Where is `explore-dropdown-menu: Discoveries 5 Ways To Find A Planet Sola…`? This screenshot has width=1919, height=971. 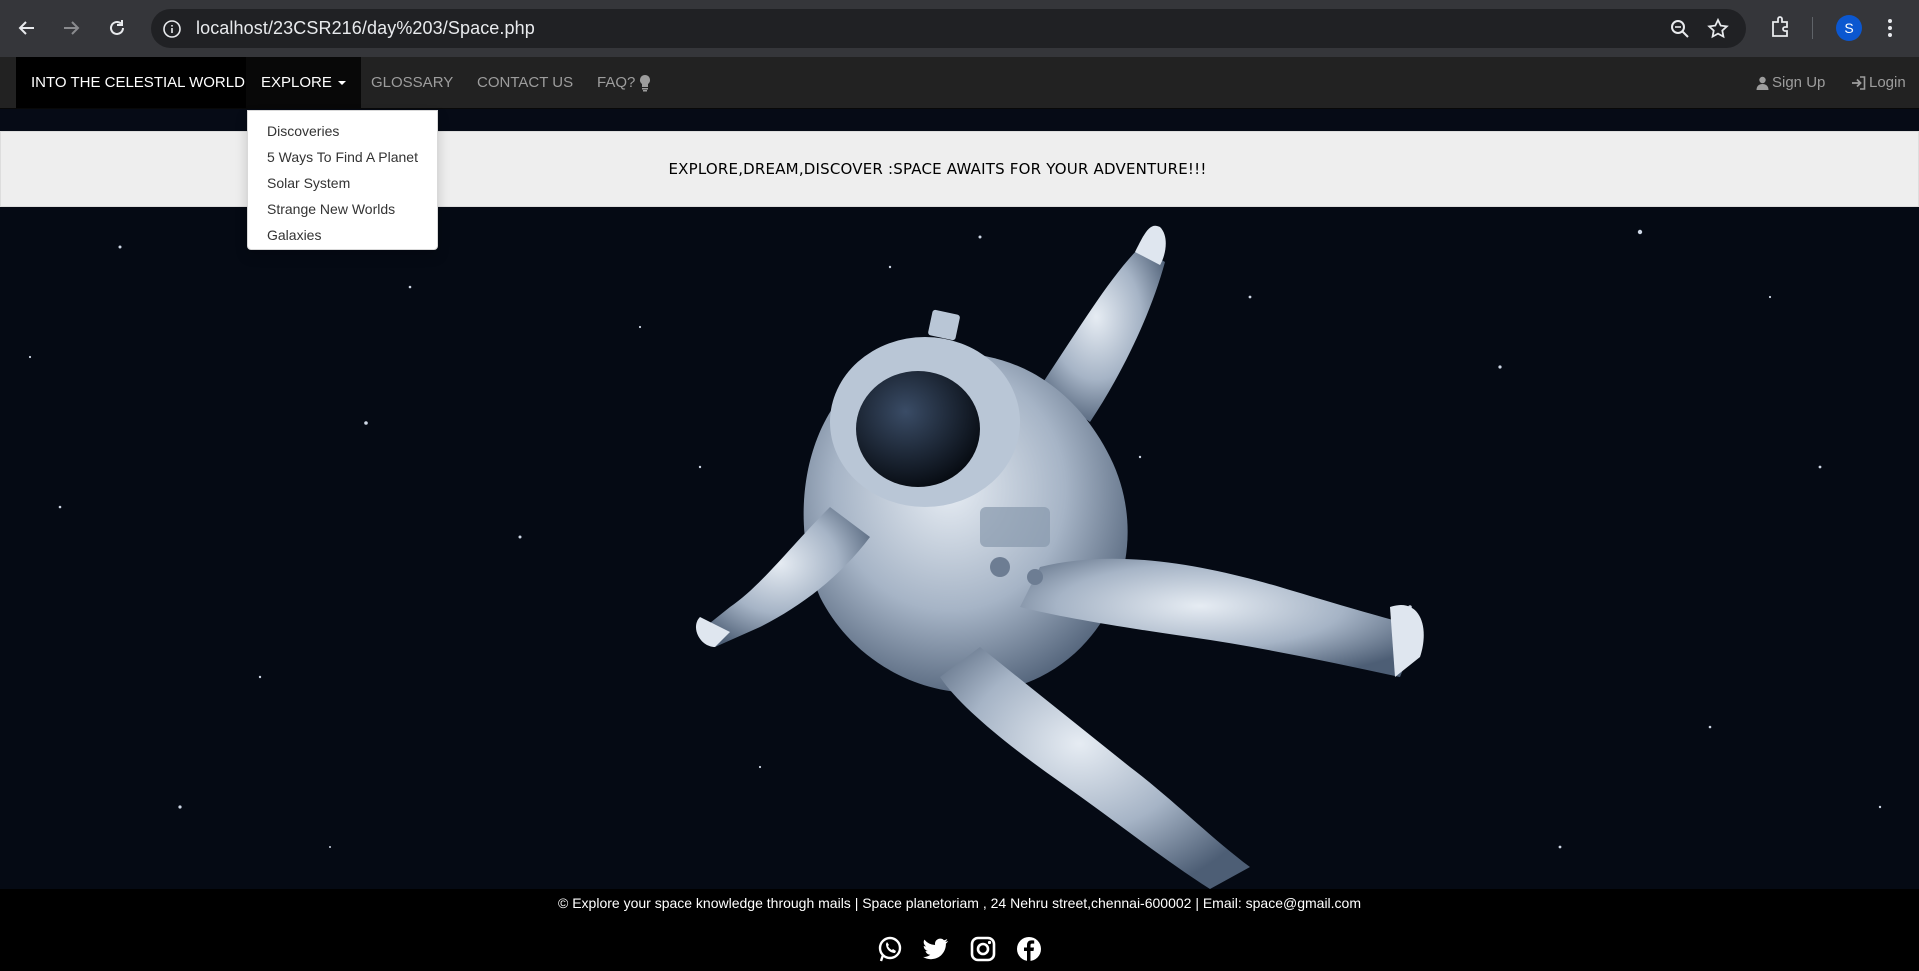 explore-dropdown-menu: Discoveries 5 Ways To Find A Planet Sola… is located at coordinates (342, 180).